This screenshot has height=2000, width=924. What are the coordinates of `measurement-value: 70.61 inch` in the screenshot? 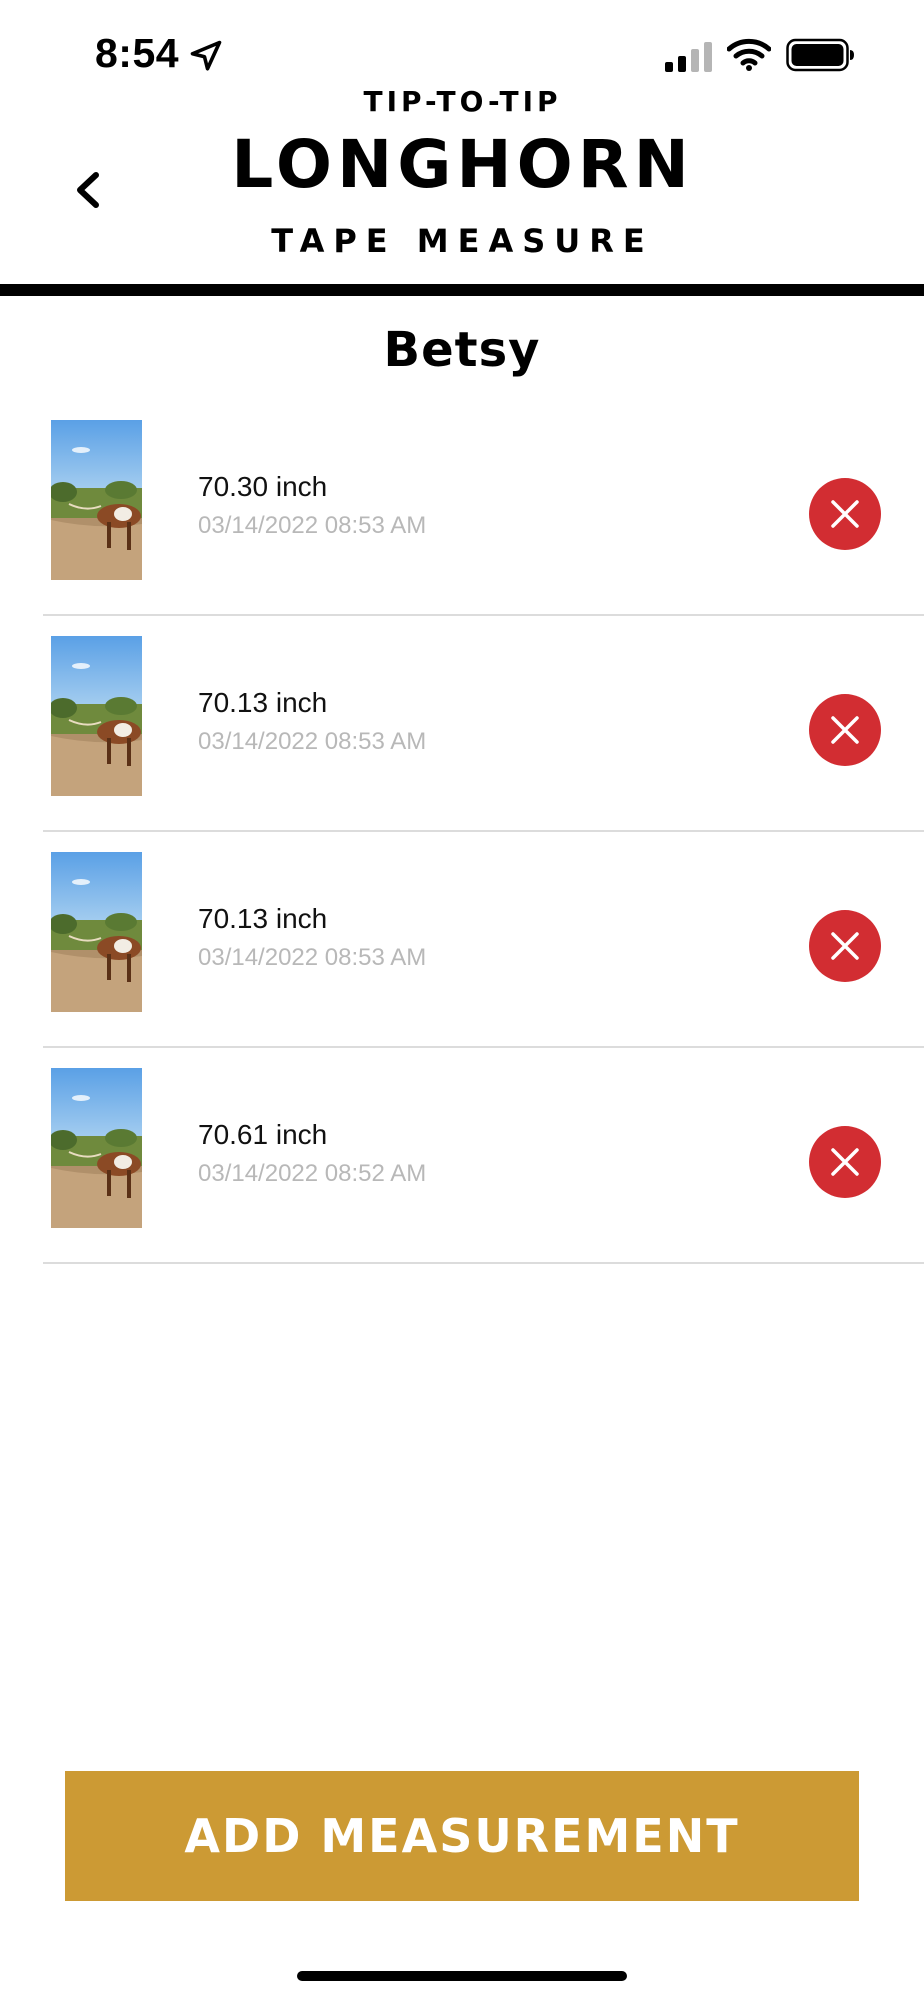 It's located at (263, 1134).